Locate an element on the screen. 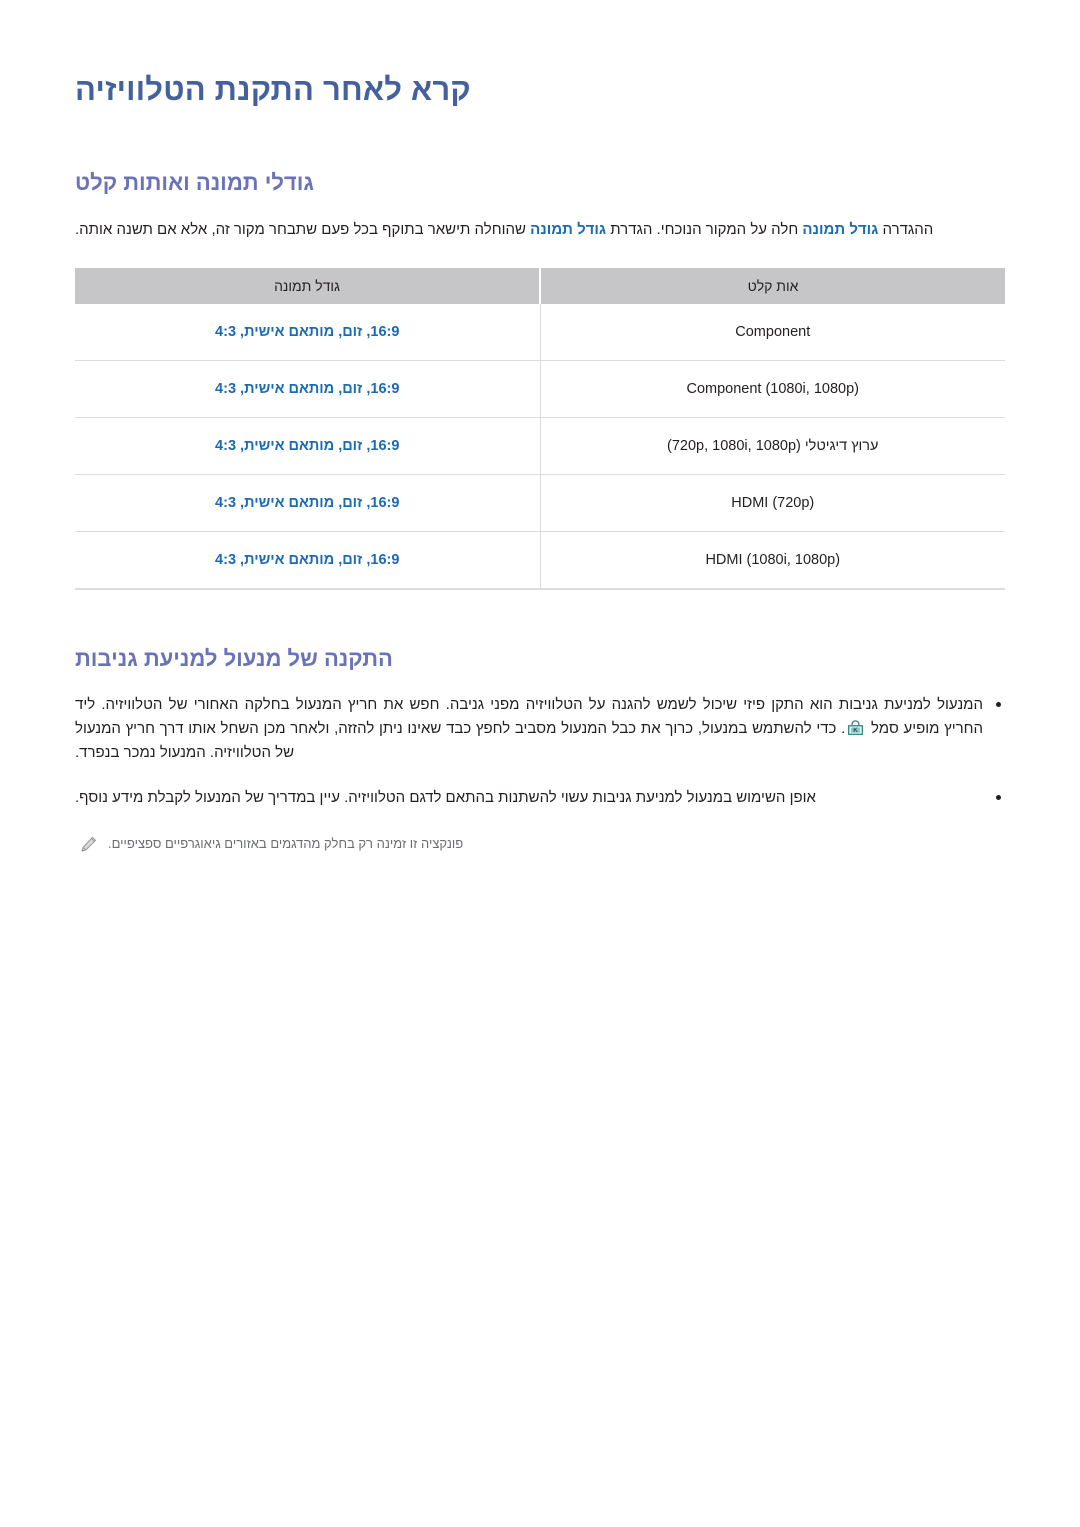 This screenshot has width=1080, height=1527. table-header-row: אות קלט גודל תמונה is located at coordinates (540, 286).